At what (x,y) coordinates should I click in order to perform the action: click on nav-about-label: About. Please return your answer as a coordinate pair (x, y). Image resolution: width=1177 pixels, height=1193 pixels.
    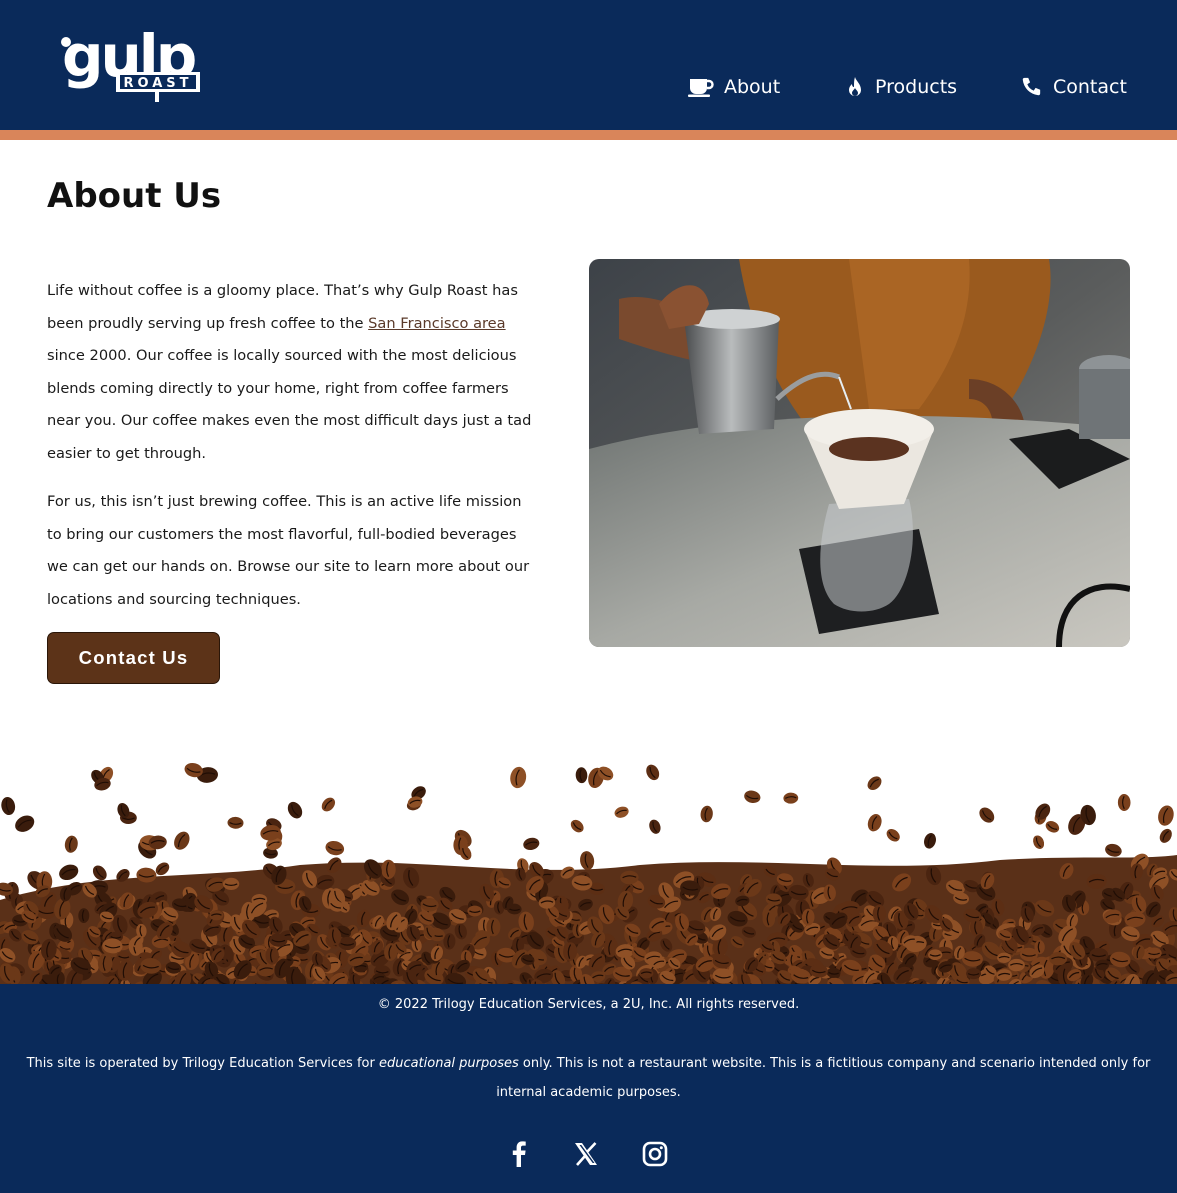
    Looking at the image, I should click on (752, 87).